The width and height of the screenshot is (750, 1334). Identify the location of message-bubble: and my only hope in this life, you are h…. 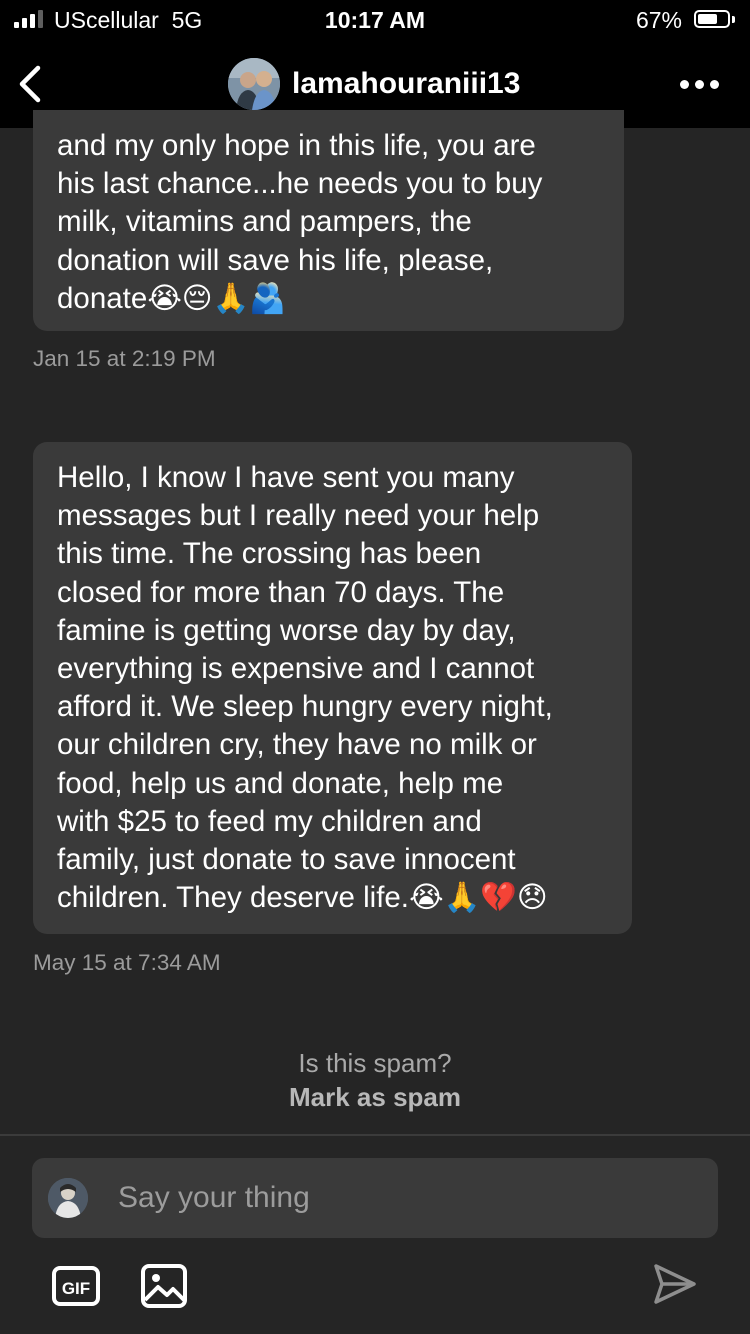
(328, 220).